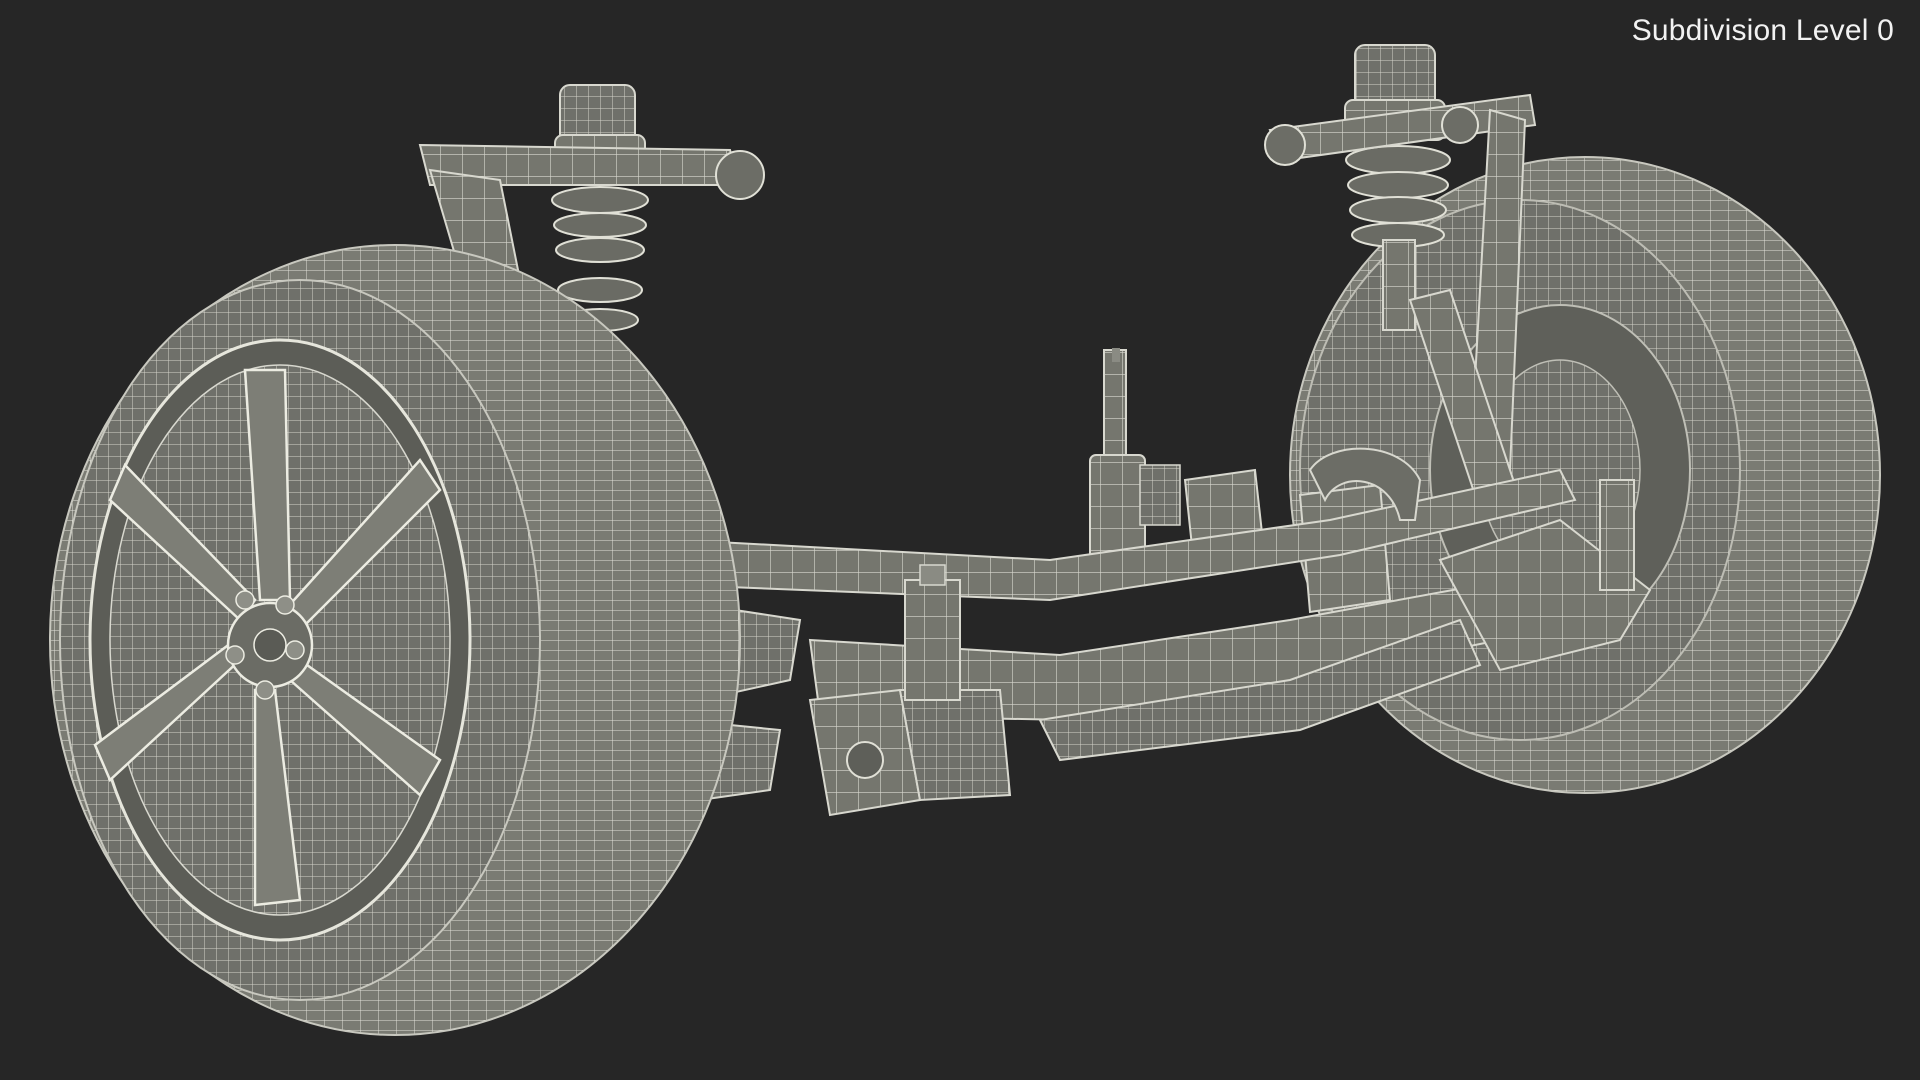 The width and height of the screenshot is (1920, 1080). I want to click on subdivision-level-label: Subdivision Level 0, so click(1762, 30).